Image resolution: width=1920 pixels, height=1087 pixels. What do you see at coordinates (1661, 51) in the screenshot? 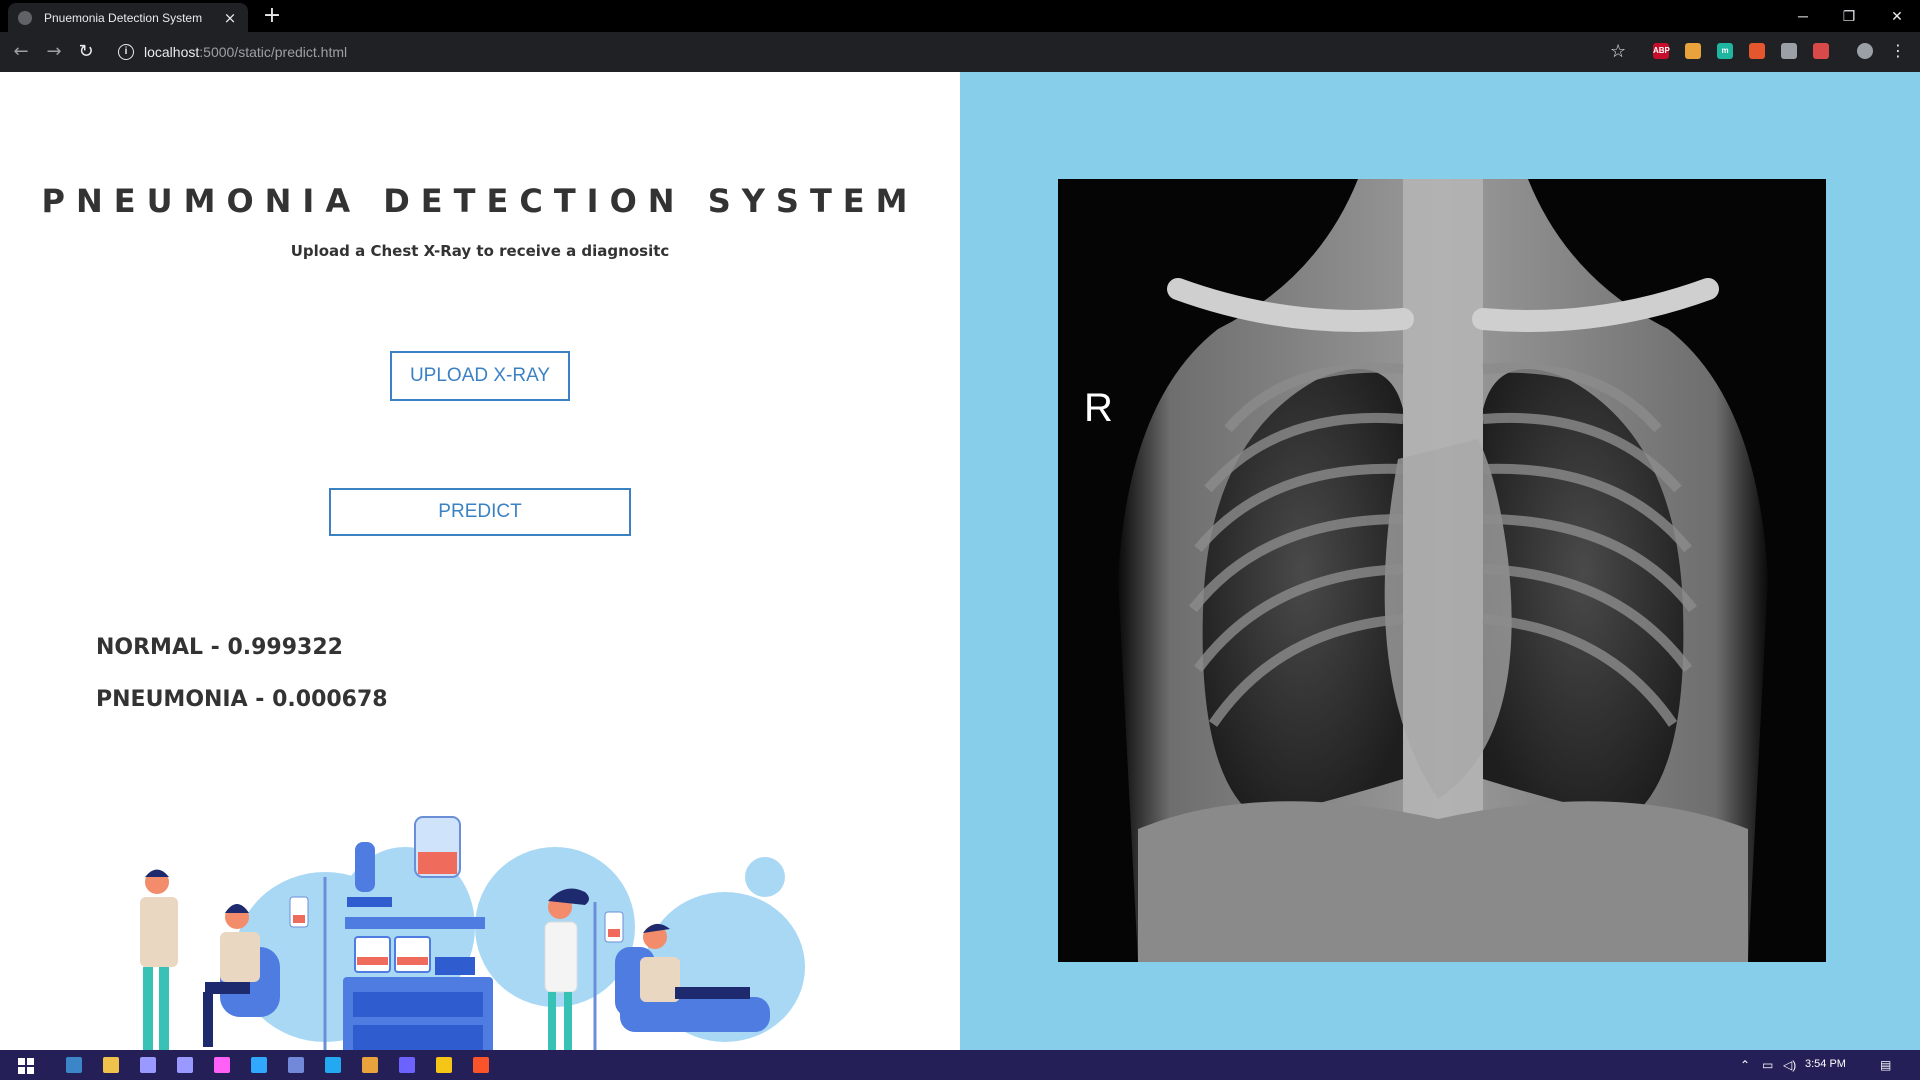
I see `adblock-plus-icon: ABP` at bounding box center [1661, 51].